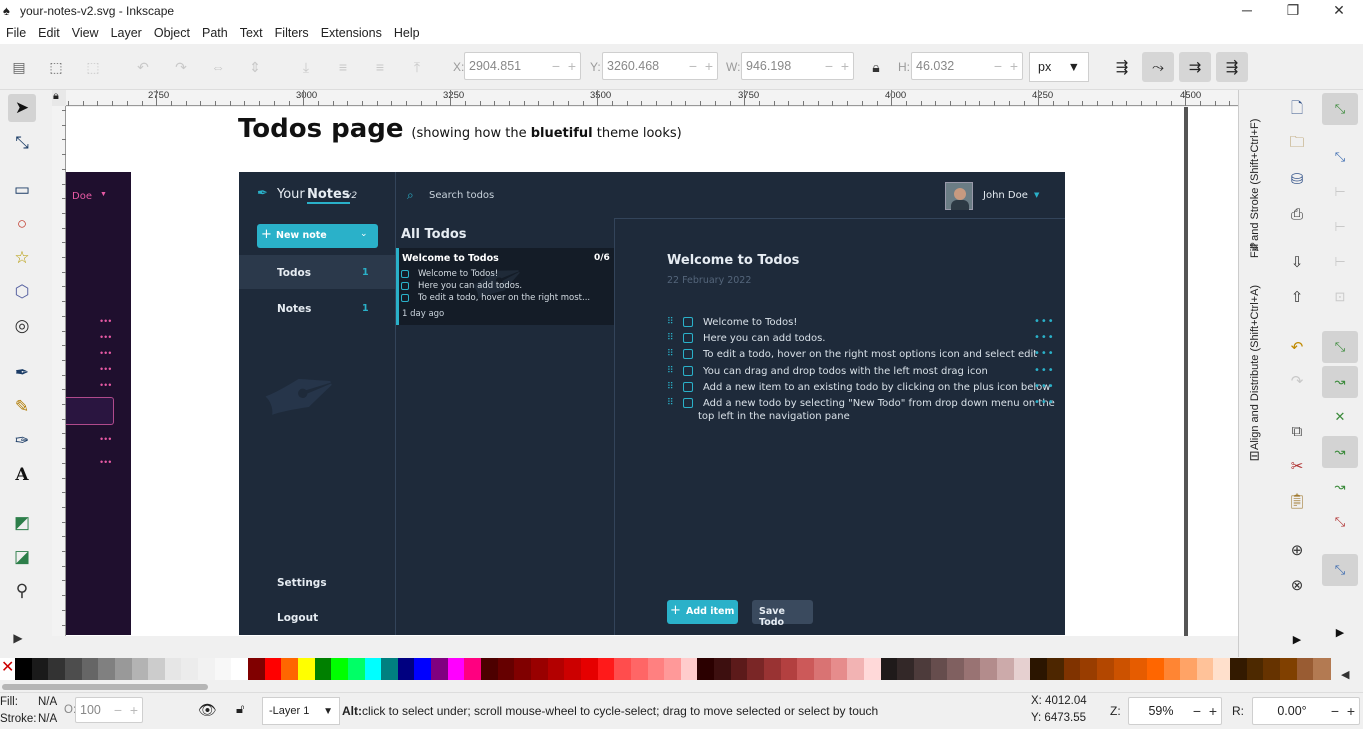 The image size is (1363, 729). I want to click on x-increment: +, so click(572, 66).